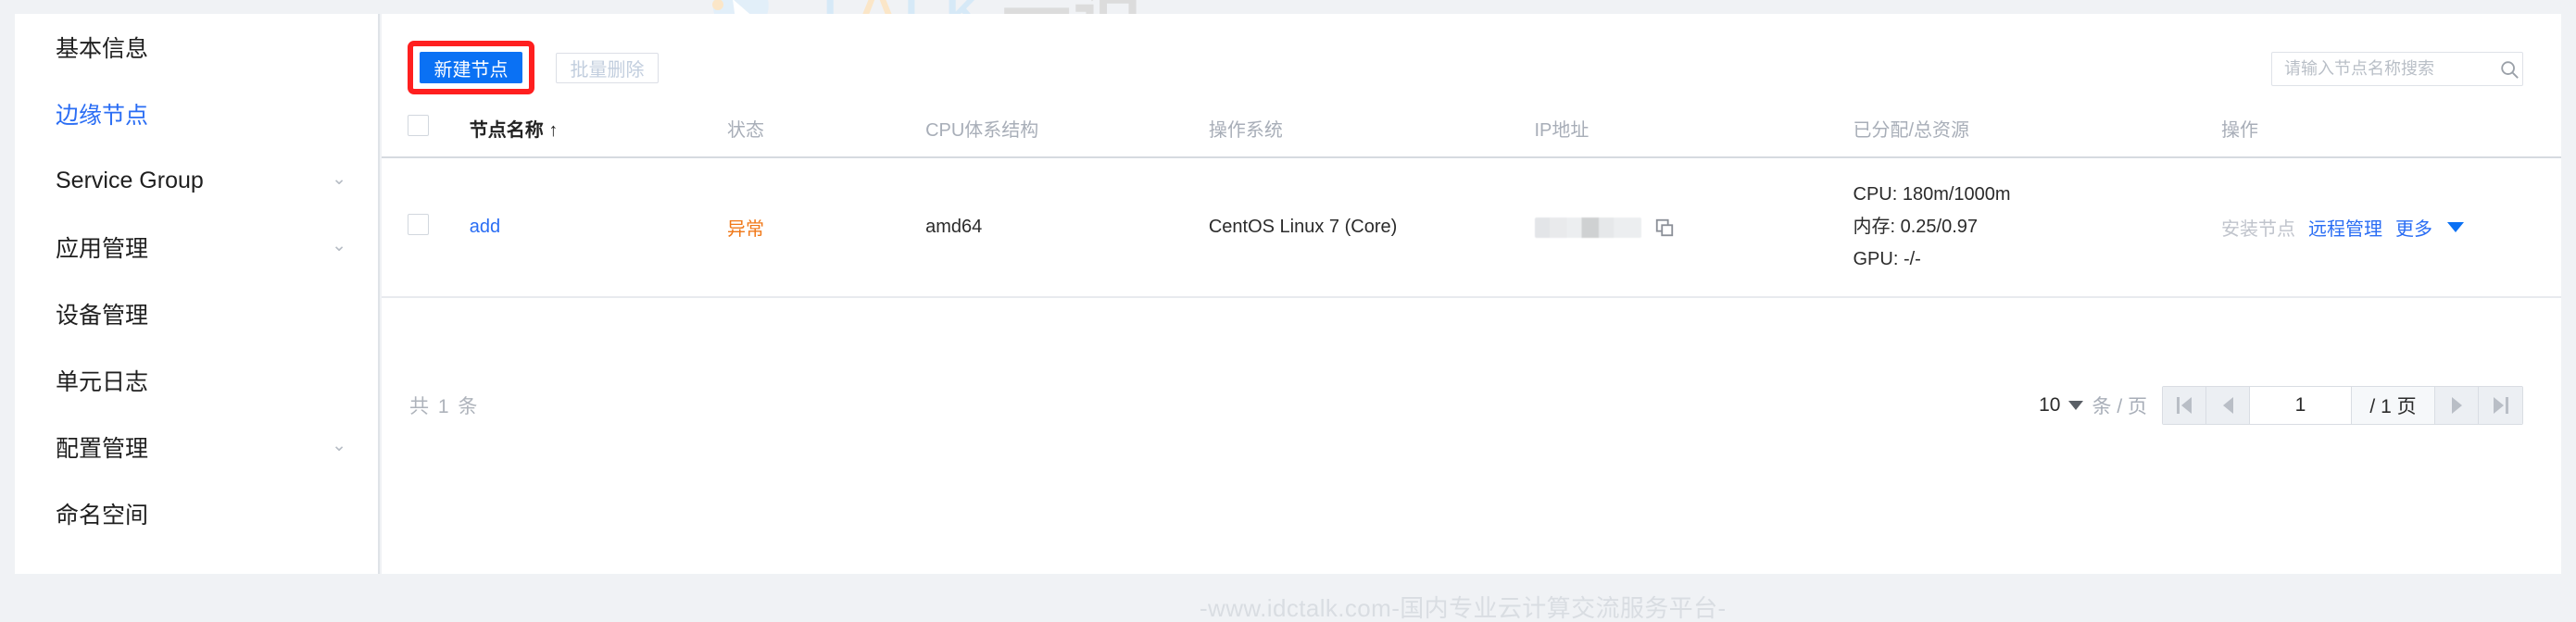 This screenshot has height=622, width=2576. What do you see at coordinates (607, 68) in the screenshot?
I see `batch-delete-button: 批量删除` at bounding box center [607, 68].